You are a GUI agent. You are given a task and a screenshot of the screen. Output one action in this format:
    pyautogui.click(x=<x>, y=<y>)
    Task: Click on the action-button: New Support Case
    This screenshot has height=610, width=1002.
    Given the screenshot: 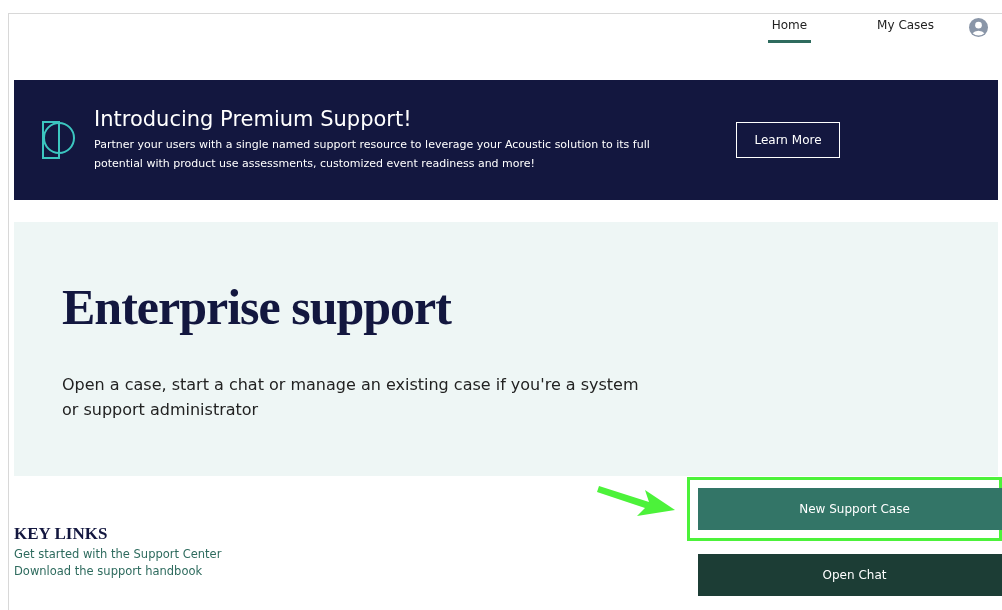 What is the action you would take?
    pyautogui.click(x=850, y=509)
    